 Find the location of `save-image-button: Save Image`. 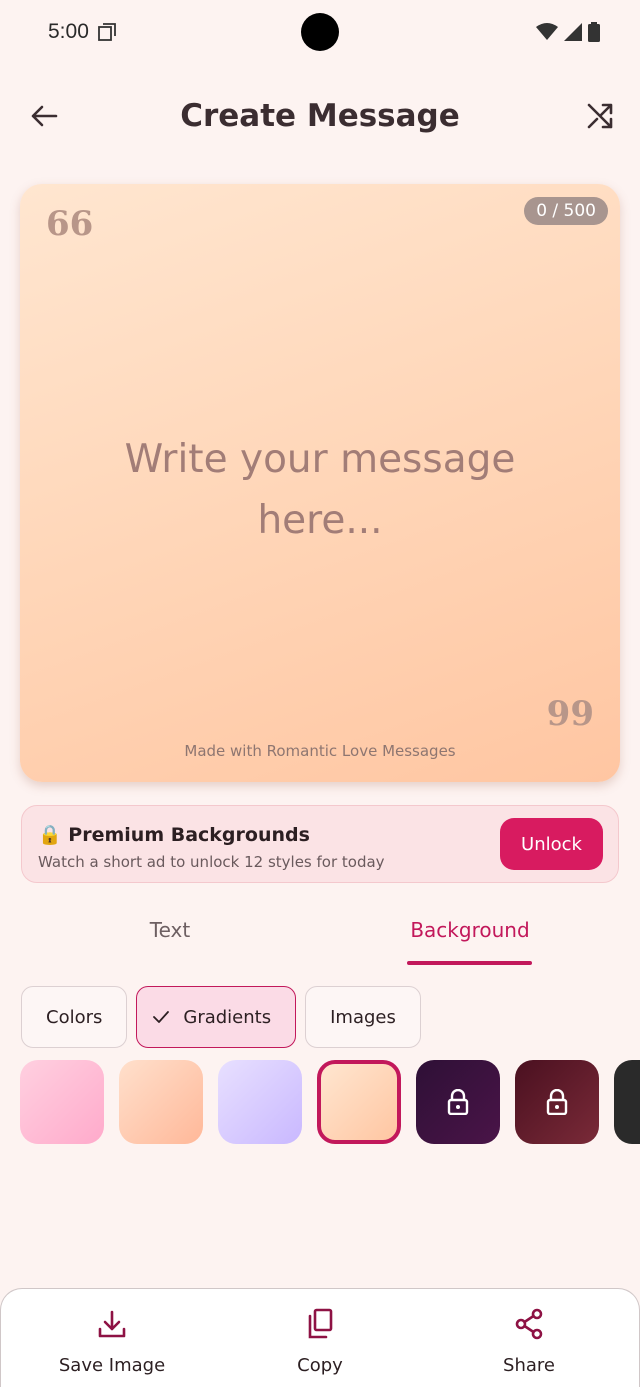

save-image-button: Save Image is located at coordinates (112, 1341).